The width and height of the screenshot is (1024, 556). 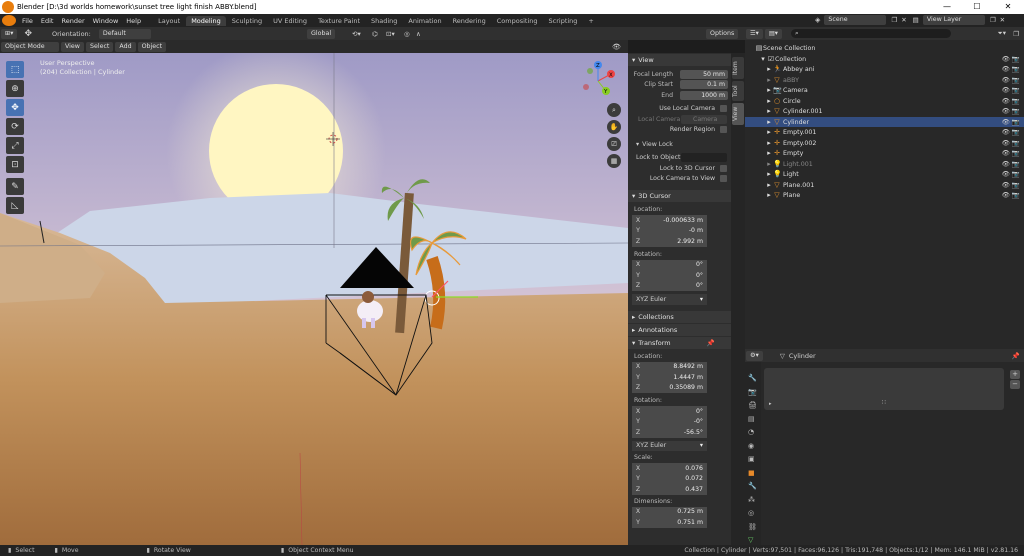 What do you see at coordinates (669, 366) in the screenshot?
I see `location-x-field: X 8.8492 m` at bounding box center [669, 366].